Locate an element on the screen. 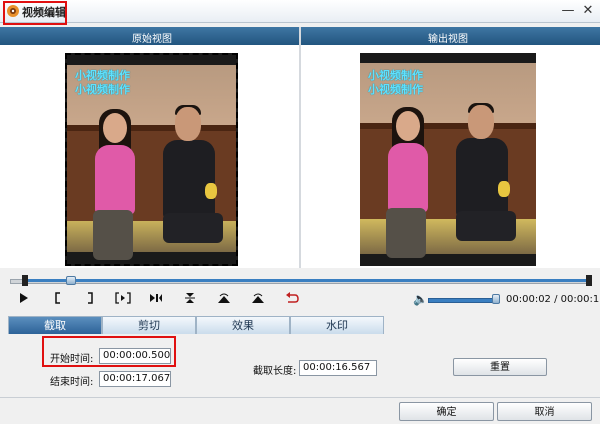 The image size is (600, 424). mark-in-icon is located at coordinates (58, 300).